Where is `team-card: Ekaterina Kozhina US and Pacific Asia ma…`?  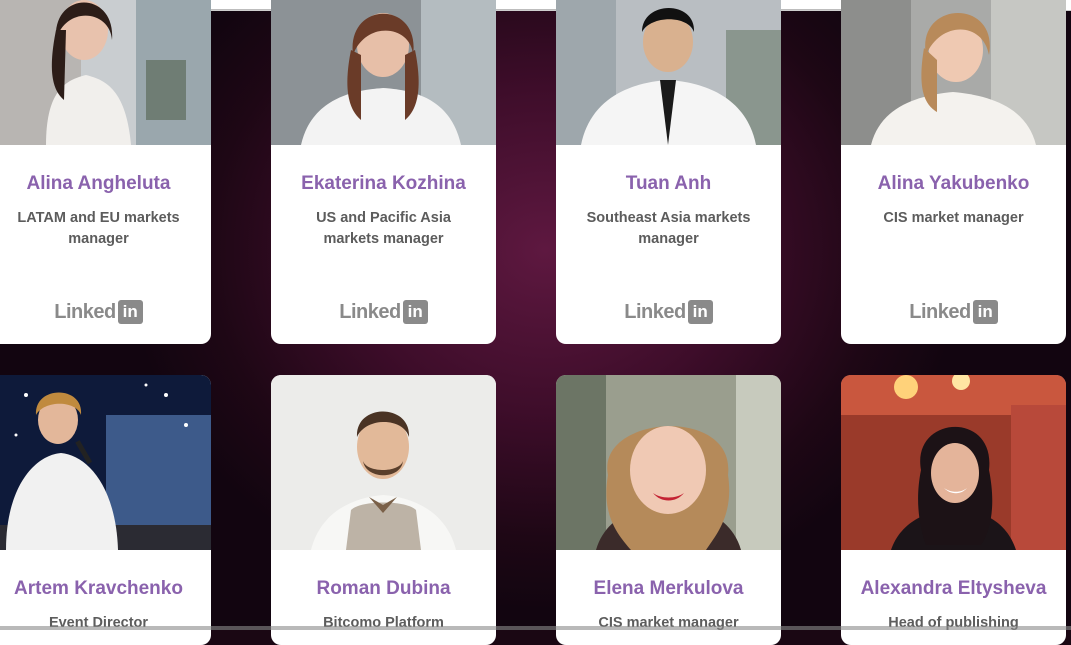
team-card: Ekaterina Kozhina US and Pacific Asia ma… is located at coordinates (383, 172).